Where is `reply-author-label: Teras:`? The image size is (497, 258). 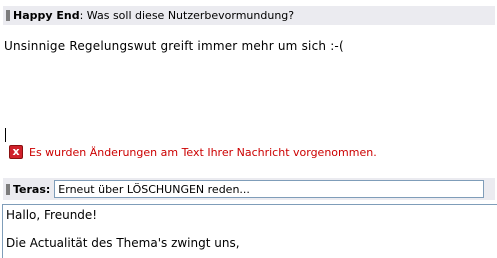
reply-author-label: Teras: is located at coordinates (32, 189).